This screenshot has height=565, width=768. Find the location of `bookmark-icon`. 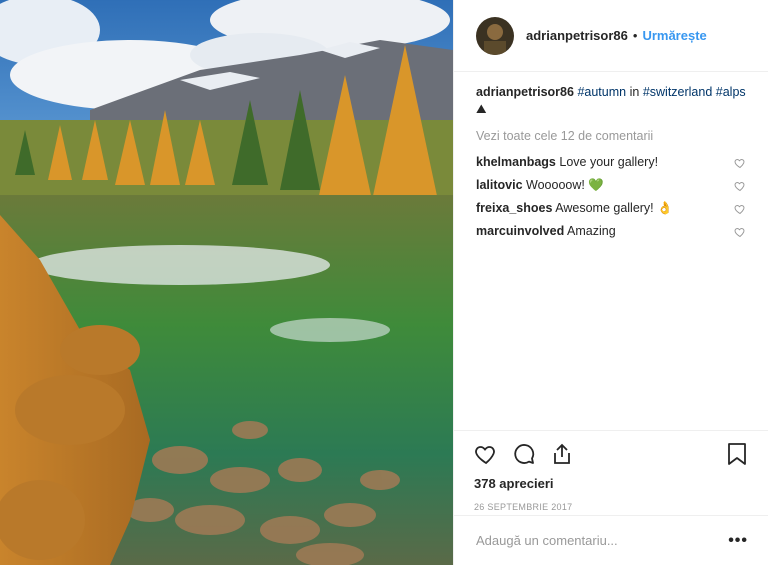

bookmark-icon is located at coordinates (737, 454).